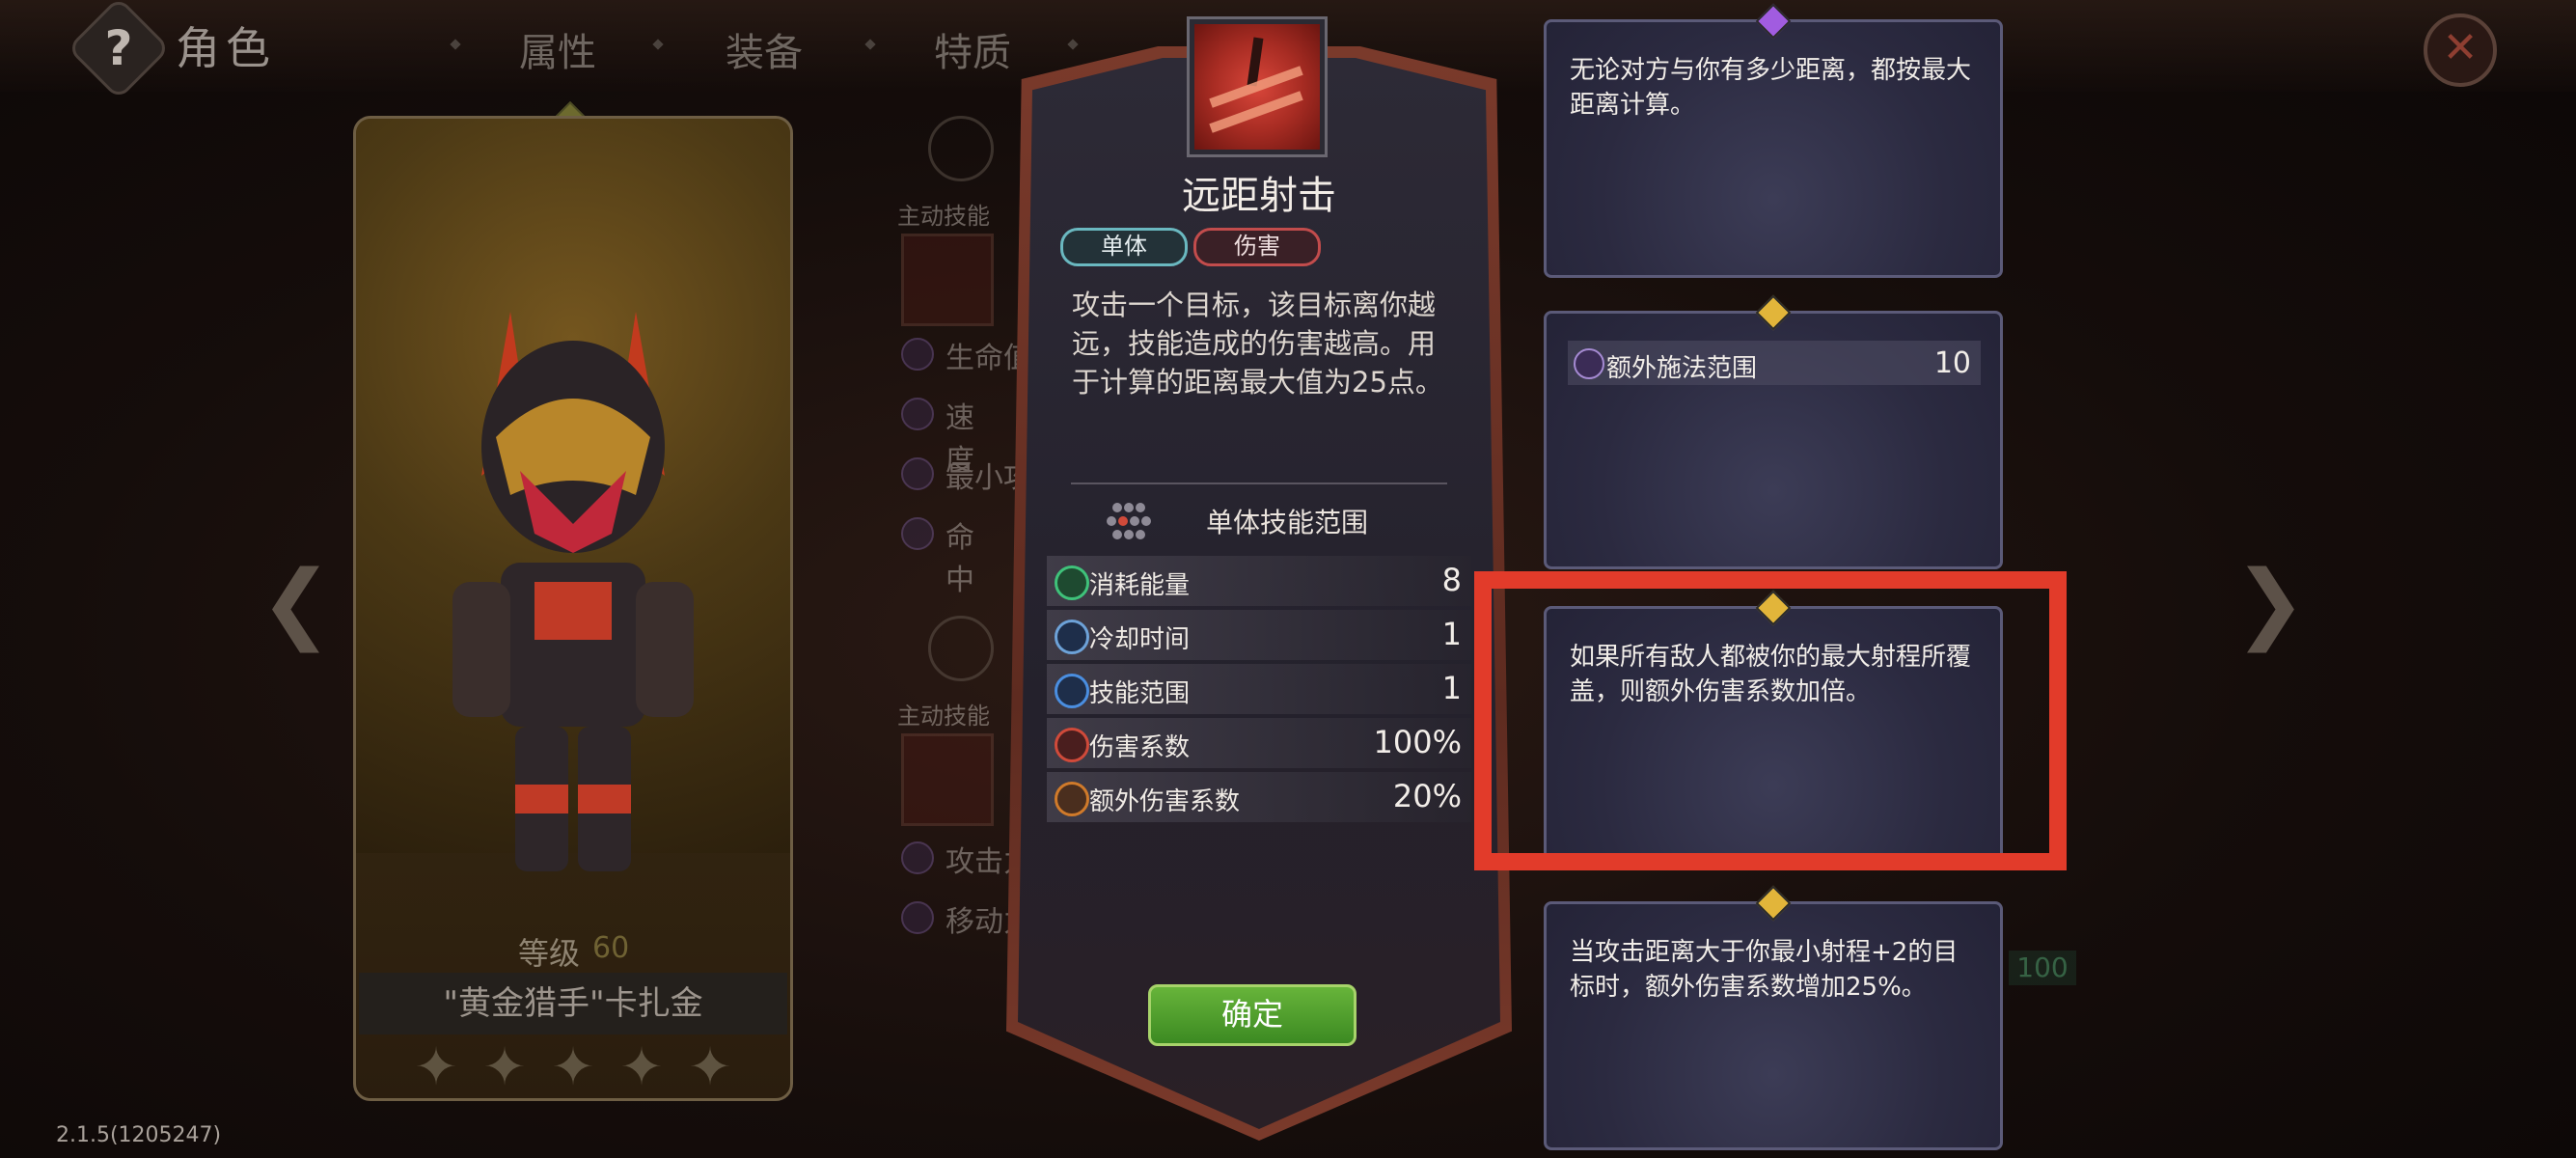 Image resolution: width=2576 pixels, height=1158 pixels. I want to click on trait-text: 当攻击距离大于你最小射程+2的目标时，额外伤害系数增加25%。, so click(1764, 970).